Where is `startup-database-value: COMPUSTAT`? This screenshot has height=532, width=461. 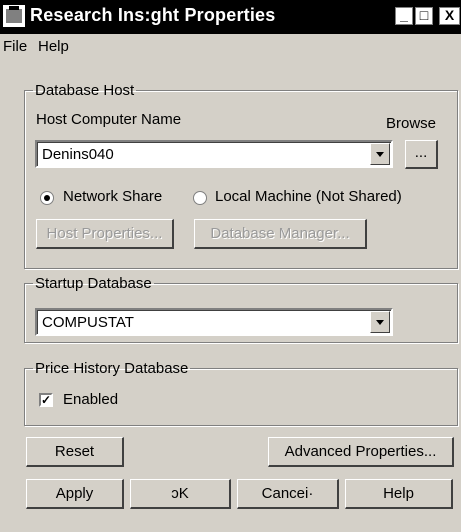
startup-database-value: COMPUSTAT is located at coordinates (88, 322).